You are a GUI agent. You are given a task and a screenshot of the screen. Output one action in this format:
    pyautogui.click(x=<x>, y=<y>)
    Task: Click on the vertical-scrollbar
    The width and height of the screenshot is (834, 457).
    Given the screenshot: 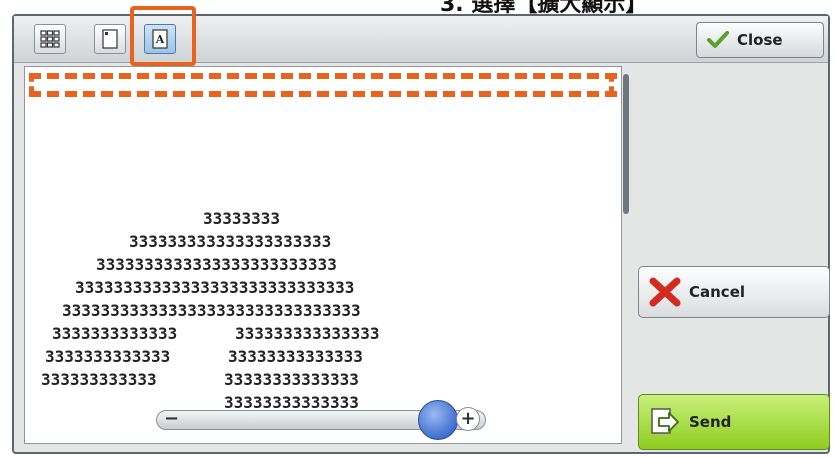 What is the action you would take?
    pyautogui.click(x=626, y=144)
    